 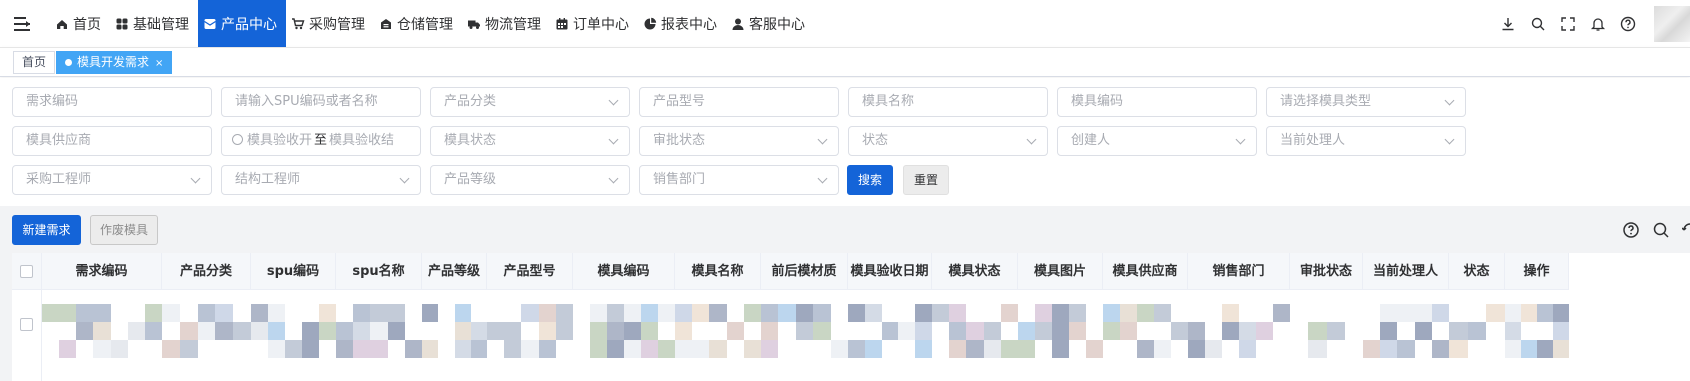 What do you see at coordinates (321, 141) in the screenshot?
I see `accept-date-range-picker: 模具验收开至模具验收结` at bounding box center [321, 141].